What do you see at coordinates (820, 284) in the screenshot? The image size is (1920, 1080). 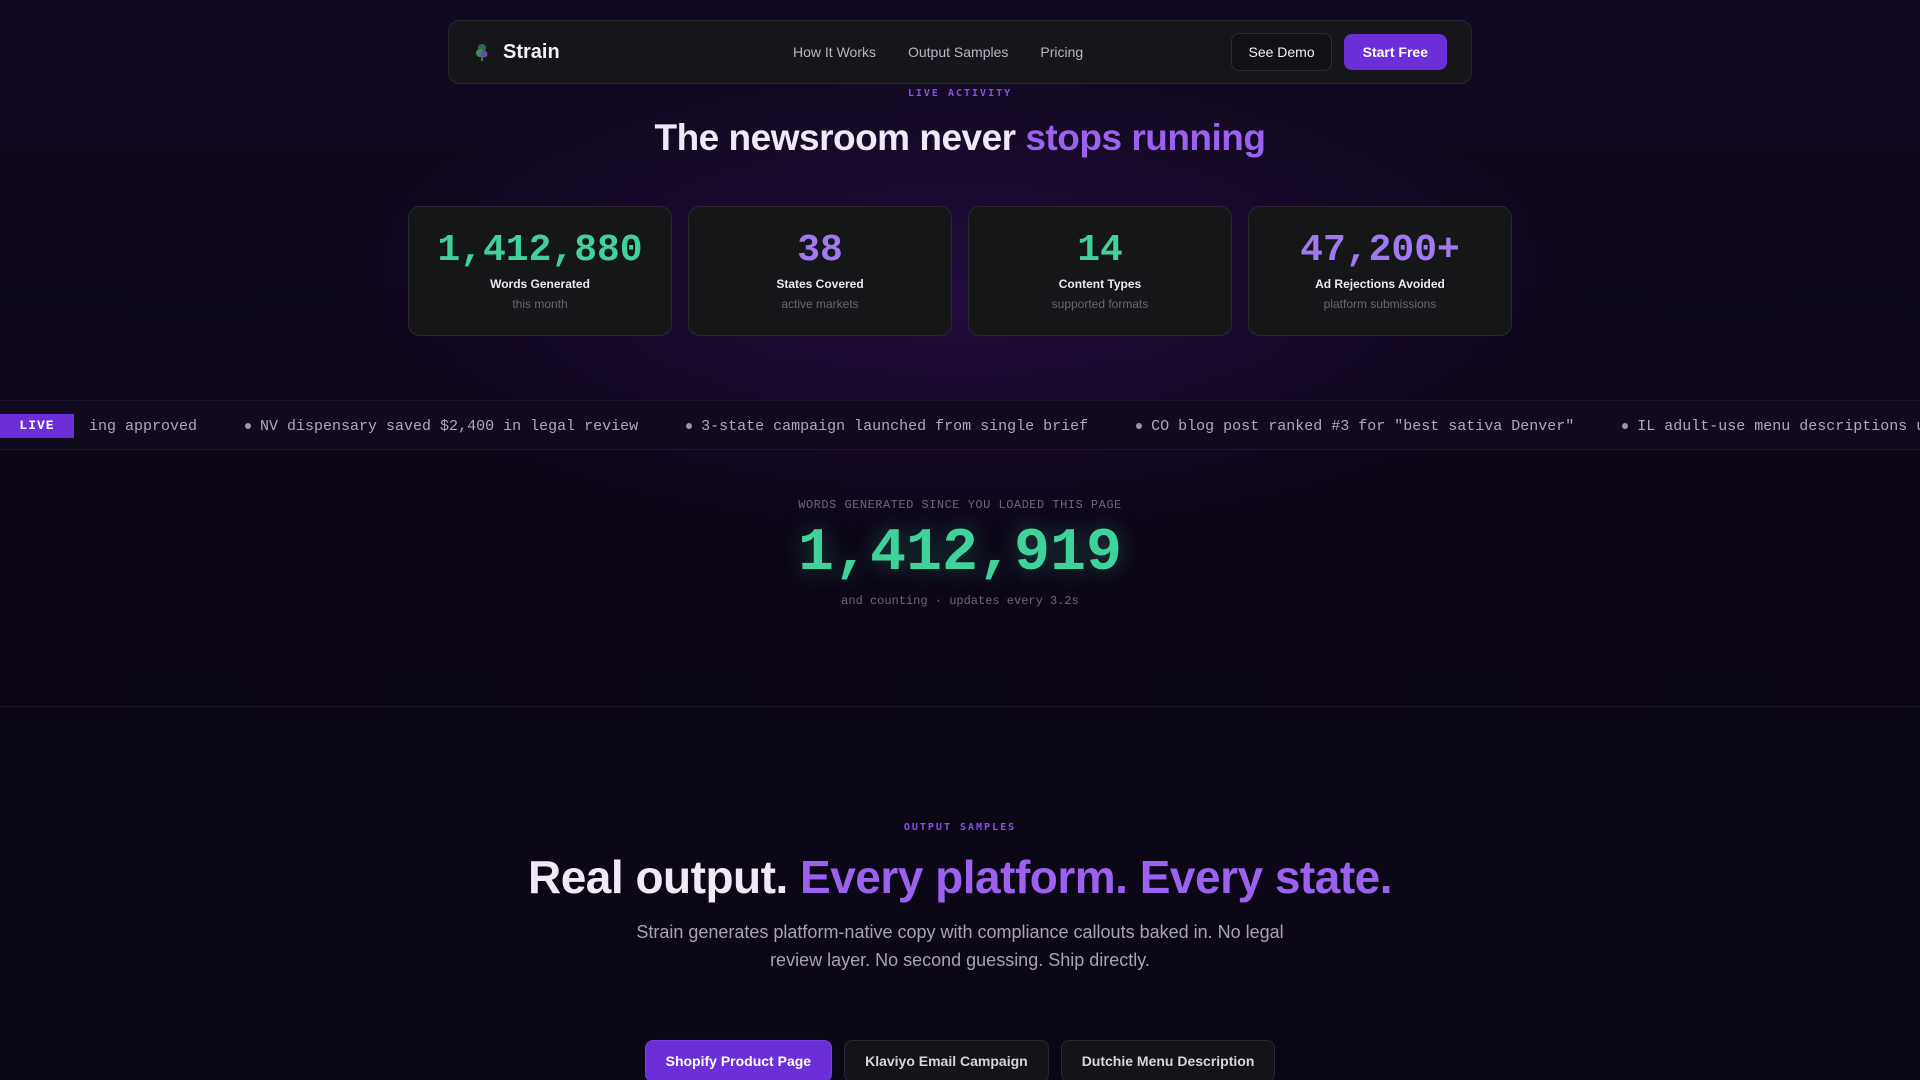 I see `stat-label: States Covered` at bounding box center [820, 284].